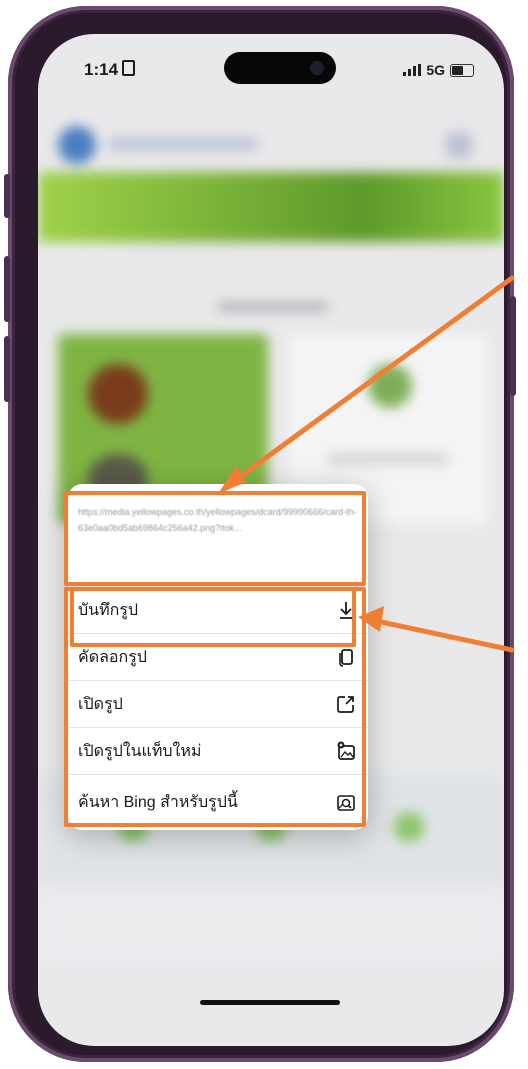 This screenshot has width=528, height=1069. What do you see at coordinates (232, 480) in the screenshot?
I see `arrowhead-url-preview` at bounding box center [232, 480].